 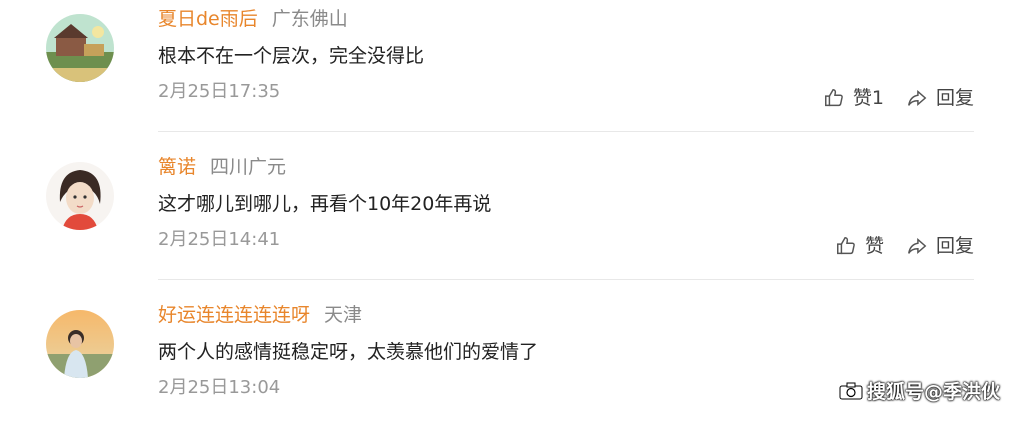 What do you see at coordinates (208, 19) in the screenshot?
I see `username: 夏日de雨后` at bounding box center [208, 19].